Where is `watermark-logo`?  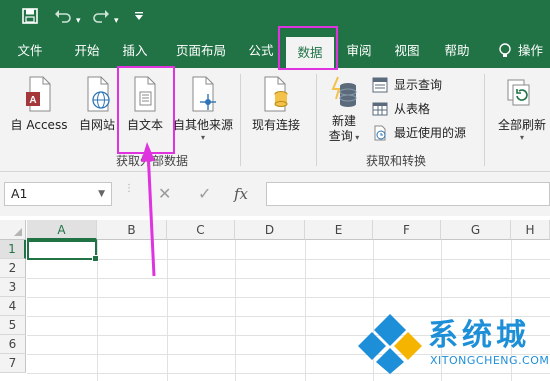
watermark-logo is located at coordinates (390, 344).